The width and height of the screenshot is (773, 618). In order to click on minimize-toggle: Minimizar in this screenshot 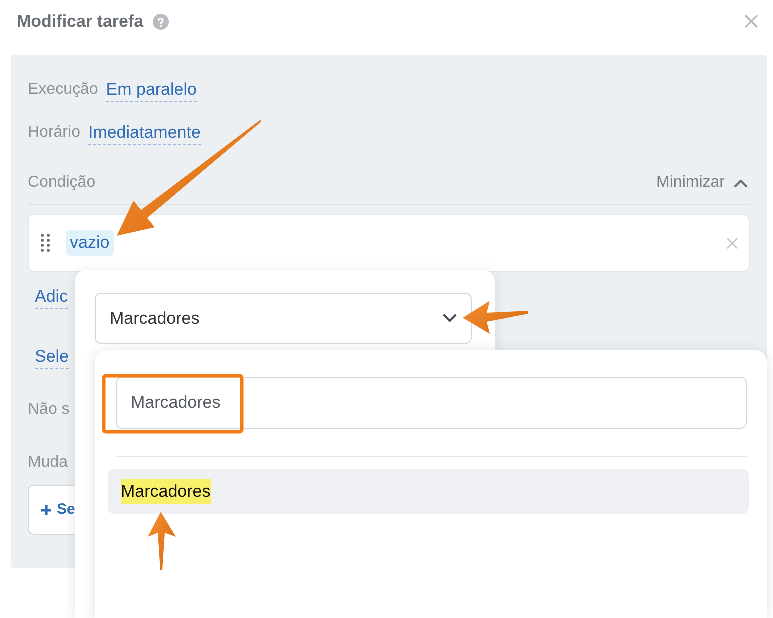, I will do `click(703, 183)`.